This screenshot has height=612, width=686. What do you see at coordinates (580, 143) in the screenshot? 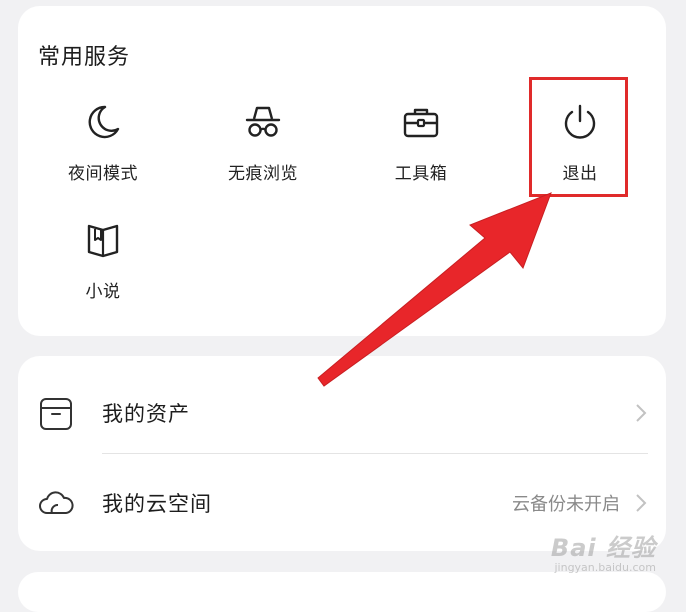
I see `exit-button: 退出` at bounding box center [580, 143].